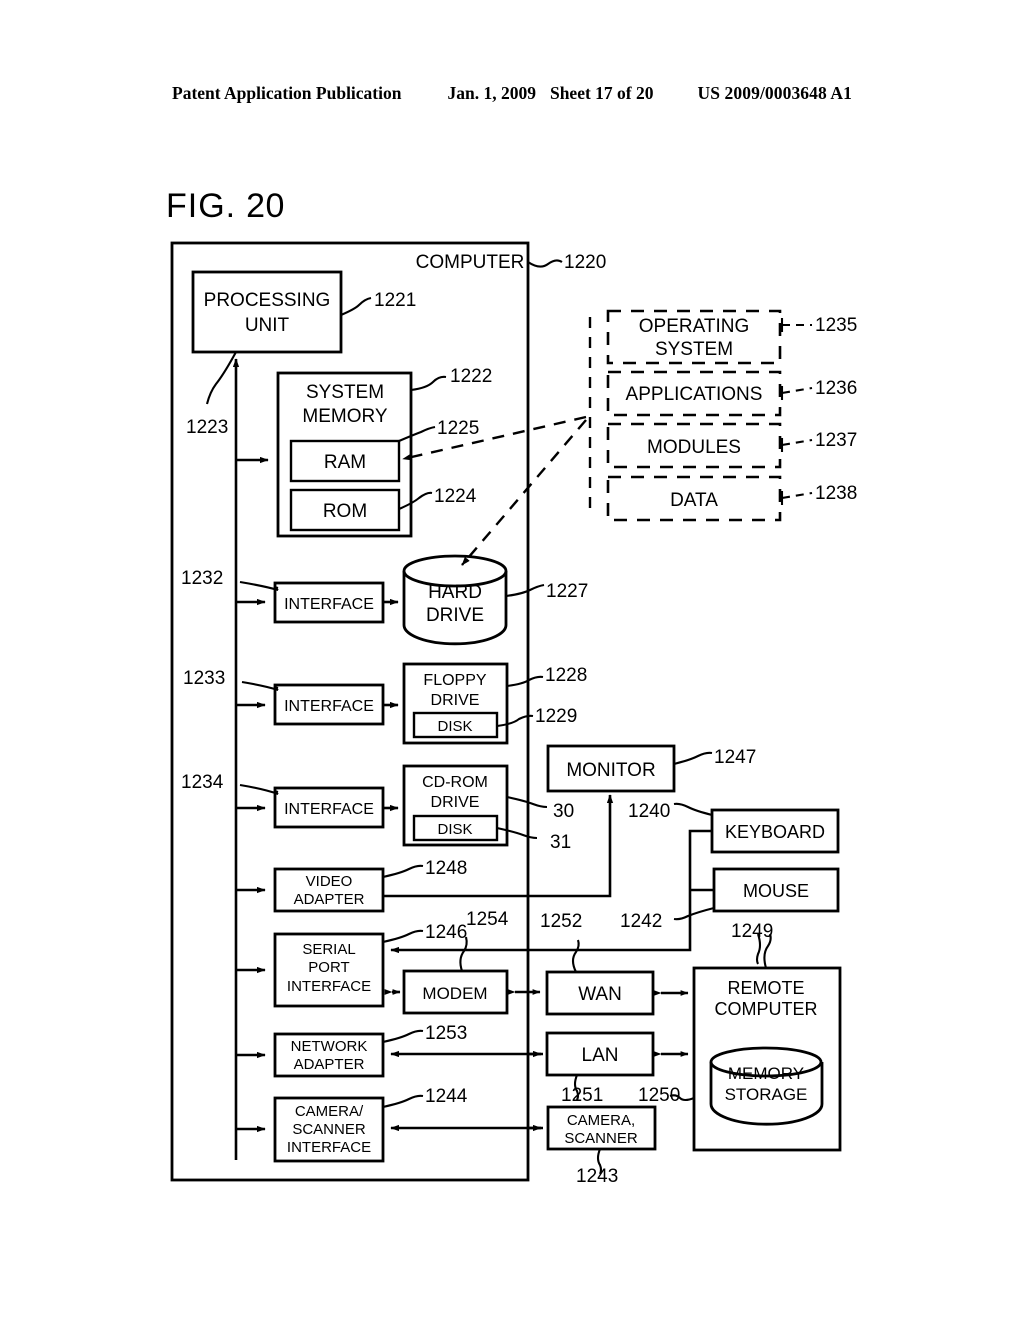 This screenshot has height=1320, width=1024. Describe the element at coordinates (797, 442) in the screenshot. I see `leader-modules` at that location.